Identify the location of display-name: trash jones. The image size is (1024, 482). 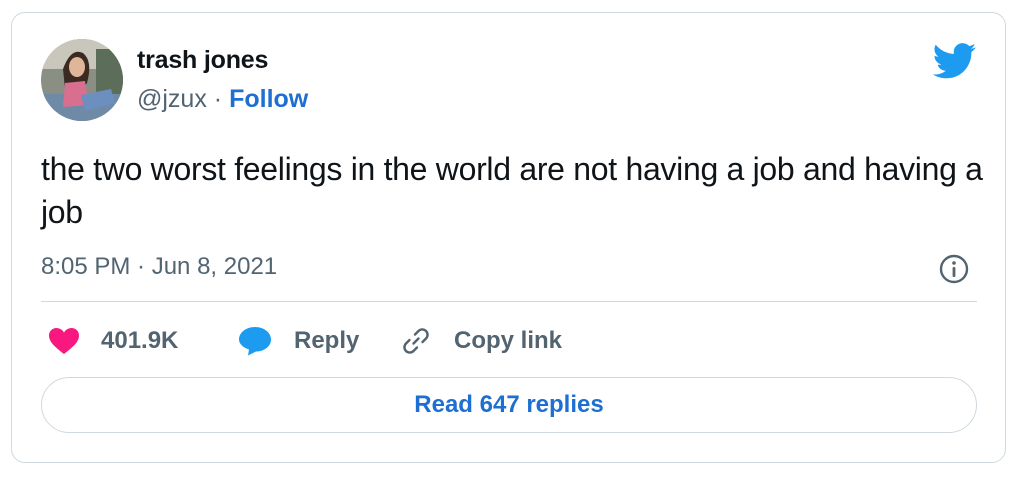
(202, 60).